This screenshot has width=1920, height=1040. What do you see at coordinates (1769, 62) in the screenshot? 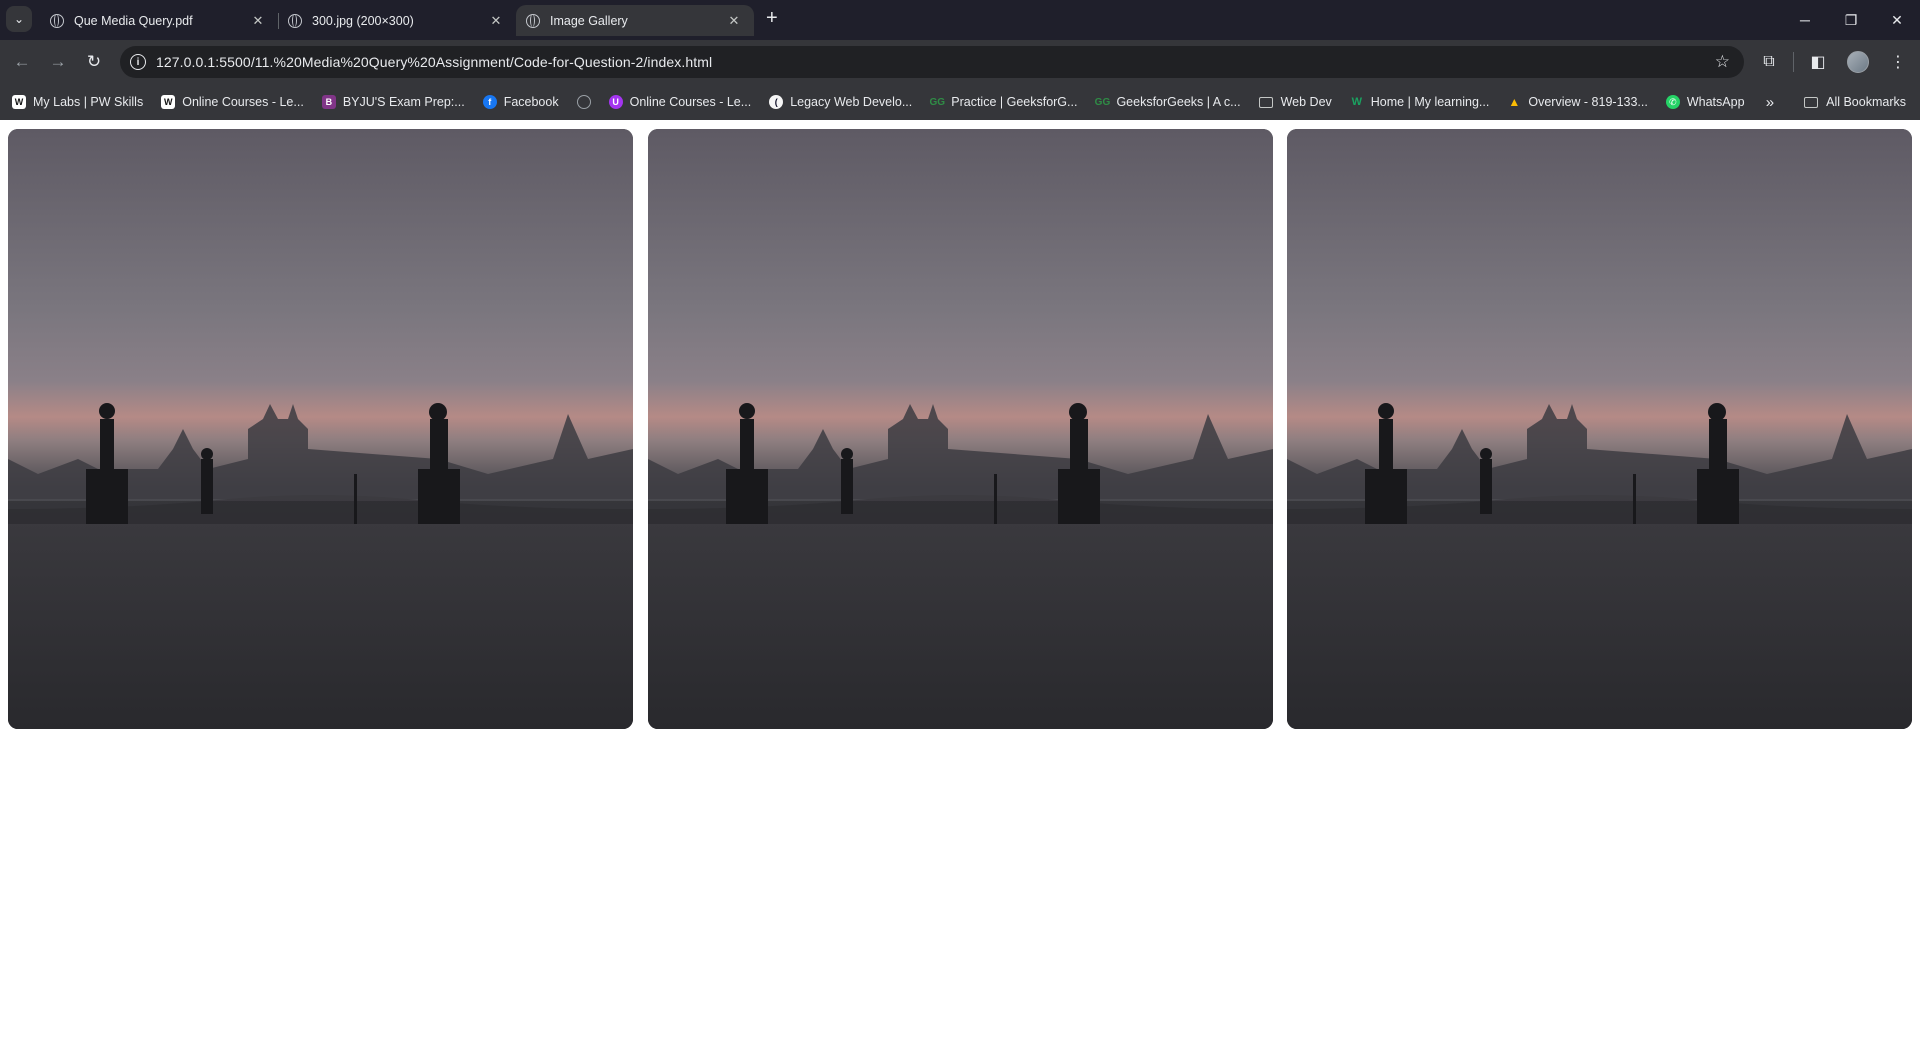
I see `extensions-icon: ⧉` at bounding box center [1769, 62].